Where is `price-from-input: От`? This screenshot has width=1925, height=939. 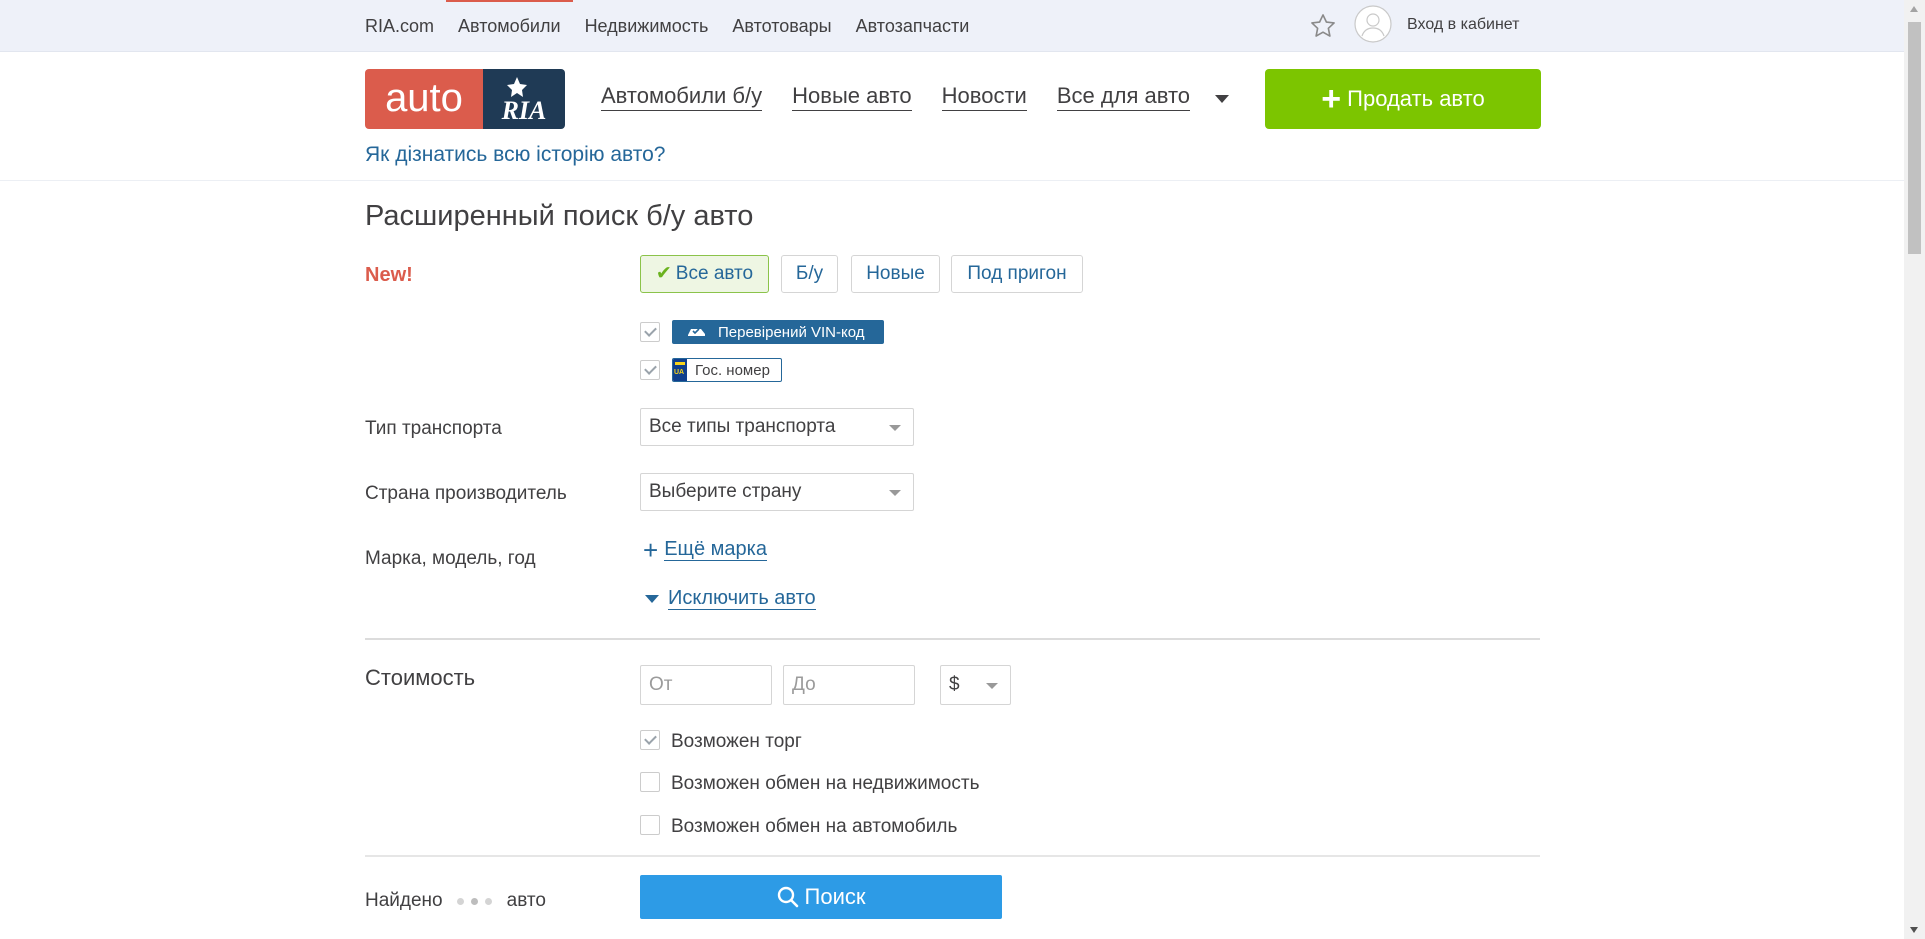 price-from-input: От is located at coordinates (706, 685).